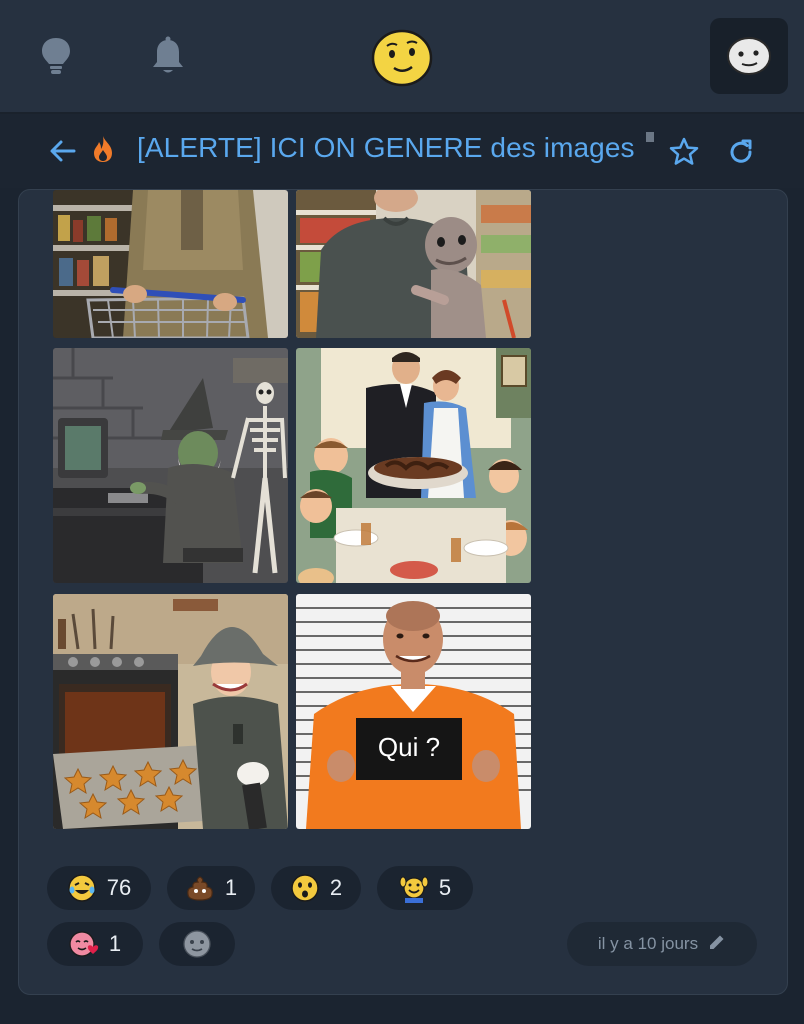 This screenshot has width=804, height=1024. What do you see at coordinates (684, 152) in the screenshot?
I see `star-icon` at bounding box center [684, 152].